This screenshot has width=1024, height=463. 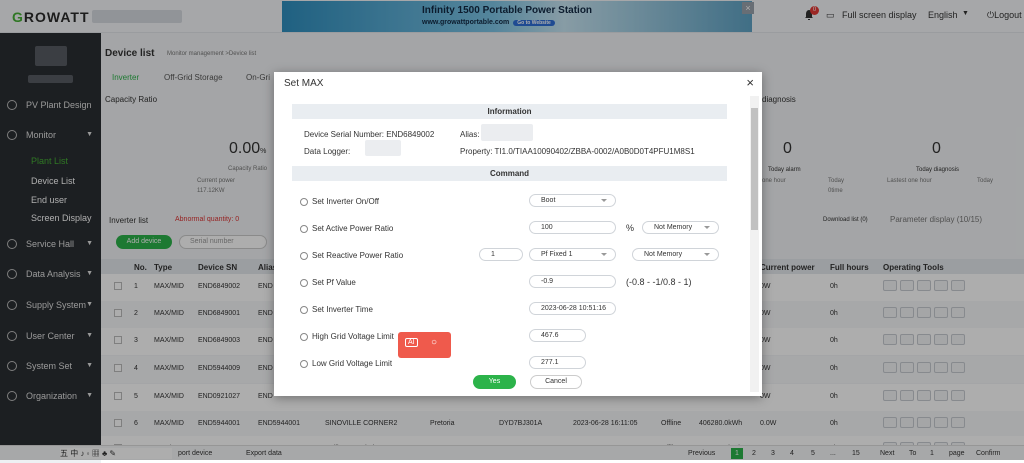 I want to click on scroll-thumb, so click(x=754, y=169).